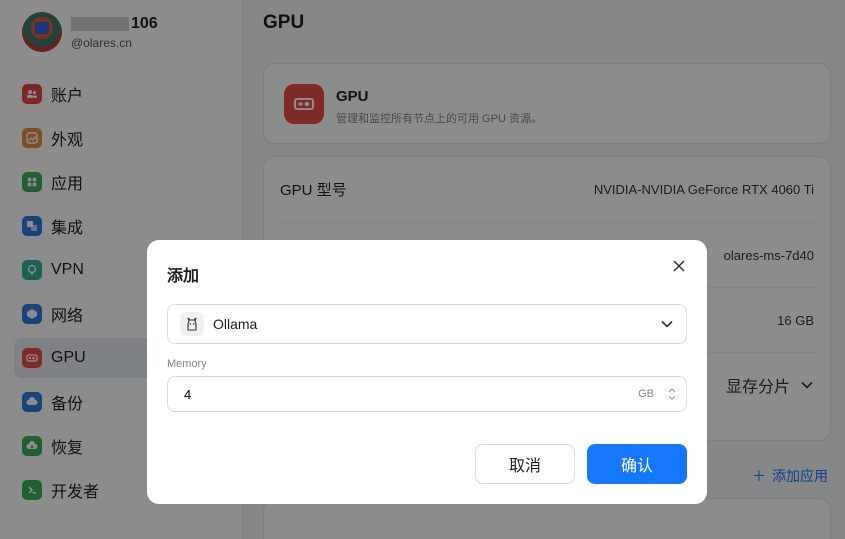 Image resolution: width=845 pixels, height=539 pixels. Describe the element at coordinates (672, 390) in the screenshot. I see `increment-icon` at that location.